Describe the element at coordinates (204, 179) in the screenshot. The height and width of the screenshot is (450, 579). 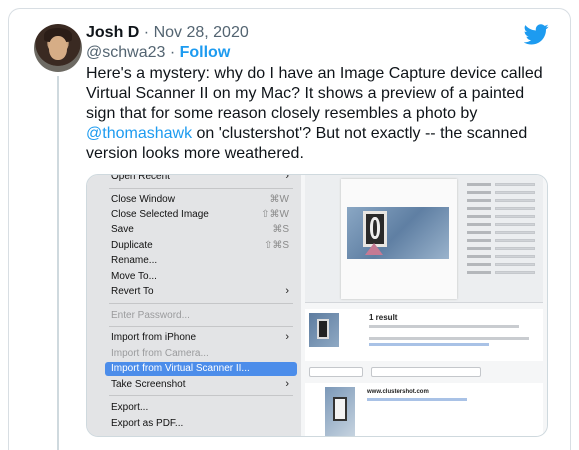
I see `menu-item-open-recent: Open Recent ›` at that location.